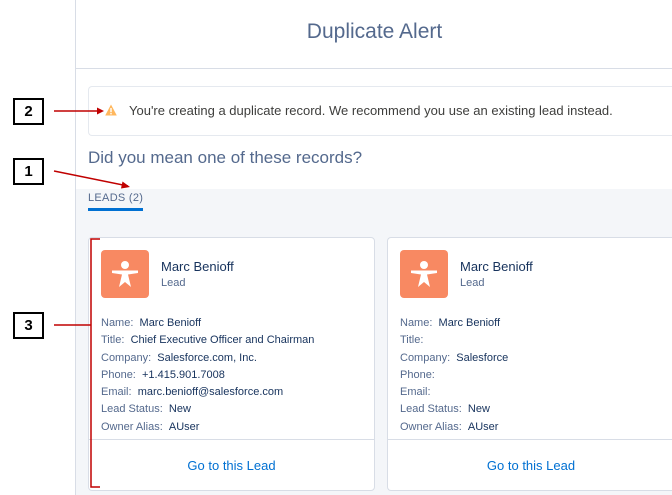 The height and width of the screenshot is (495, 672). I want to click on callout-lines, so click(91, 297).